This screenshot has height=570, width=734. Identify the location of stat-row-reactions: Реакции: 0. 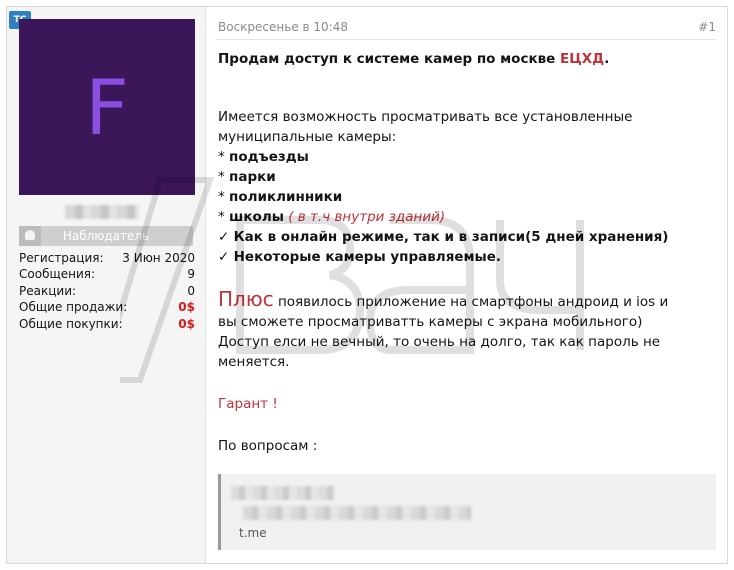
(107, 291).